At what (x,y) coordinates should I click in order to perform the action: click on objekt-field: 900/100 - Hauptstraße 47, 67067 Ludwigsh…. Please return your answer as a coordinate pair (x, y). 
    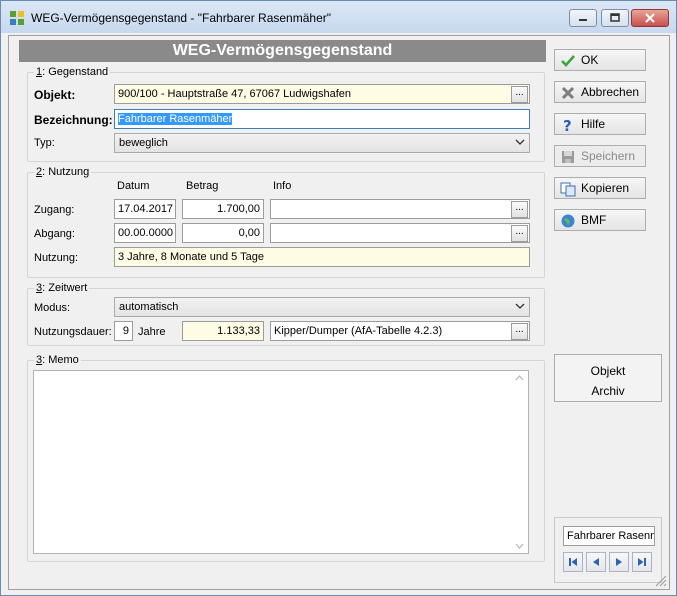
    Looking at the image, I should click on (322, 94).